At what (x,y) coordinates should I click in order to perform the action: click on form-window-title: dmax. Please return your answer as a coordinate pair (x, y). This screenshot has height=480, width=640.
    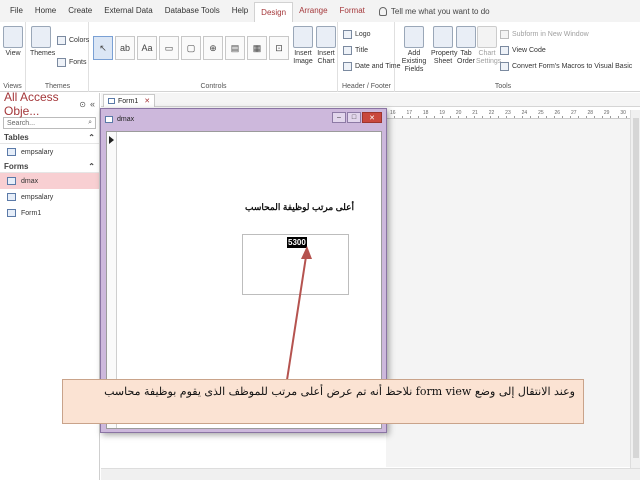
    Looking at the image, I should click on (126, 119).